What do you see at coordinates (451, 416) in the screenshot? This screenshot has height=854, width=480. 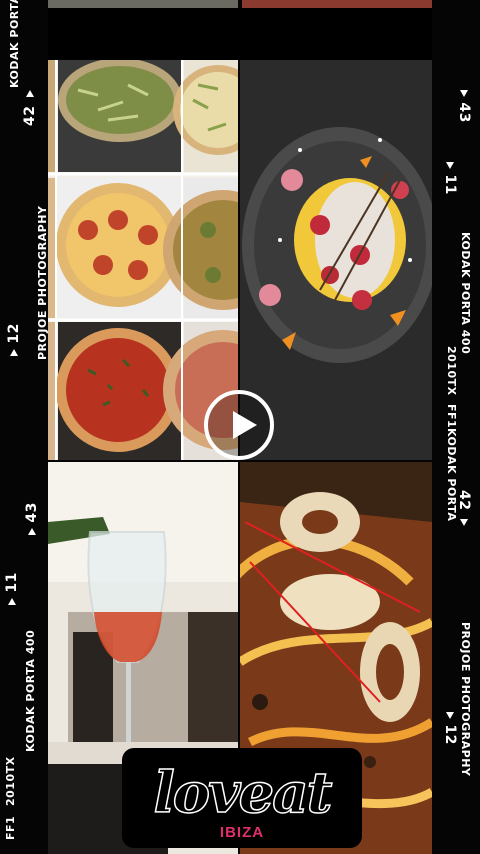 I see `right-ff1: FF1` at bounding box center [451, 416].